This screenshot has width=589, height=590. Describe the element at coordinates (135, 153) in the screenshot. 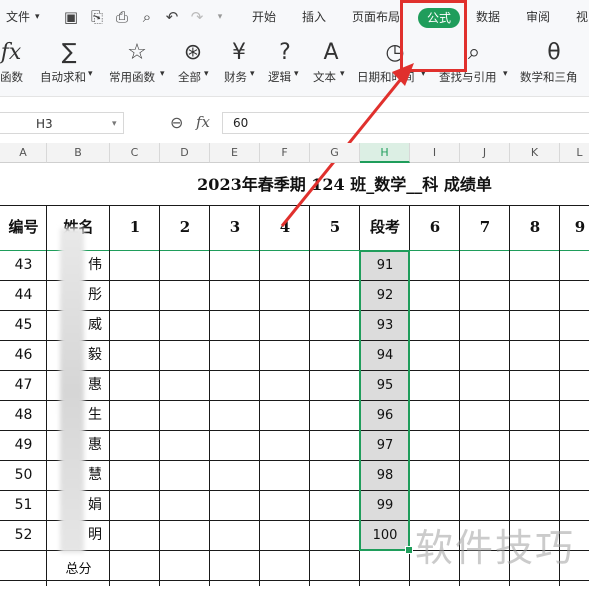

I see `column-header-c: C` at that location.